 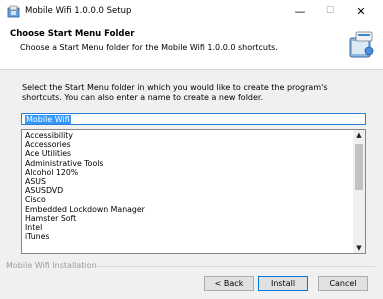 I want to click on list-item: Alcohol 120%, so click(x=187, y=172).